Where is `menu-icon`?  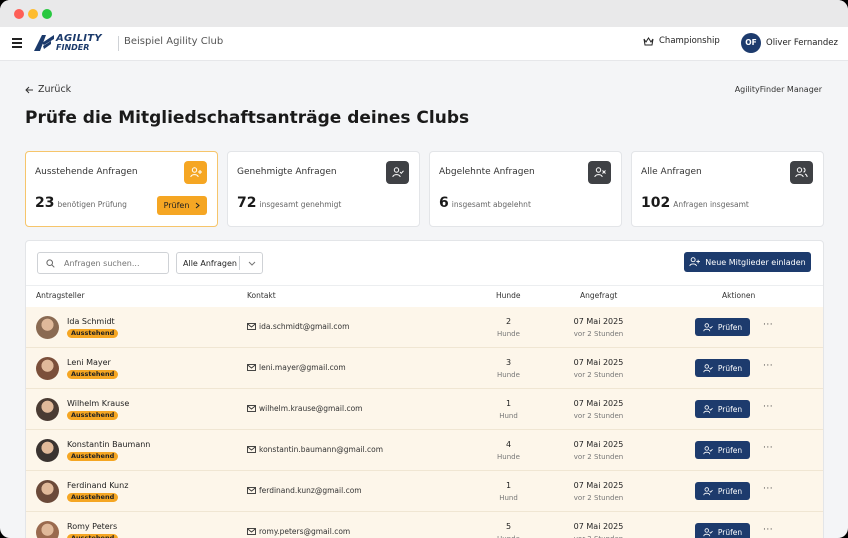
menu-icon is located at coordinates (17, 43).